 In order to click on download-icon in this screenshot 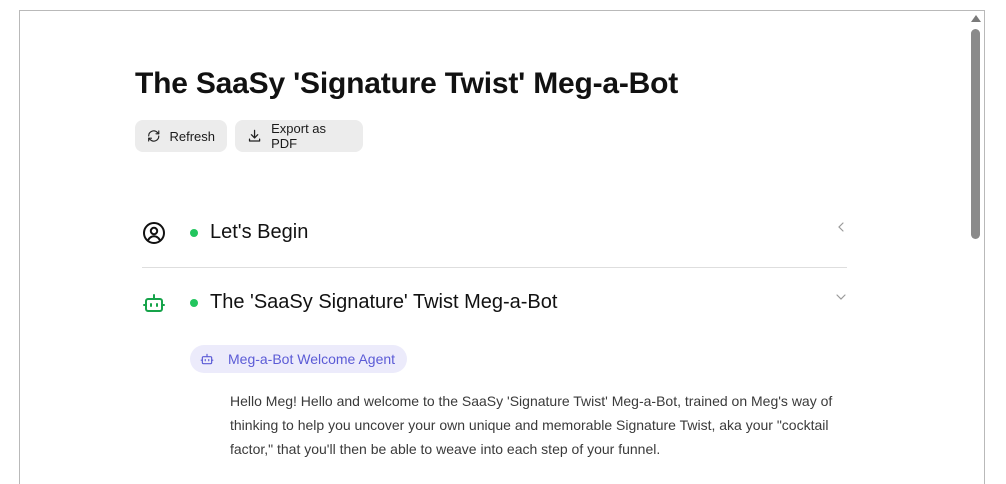, I will do `click(254, 135)`.